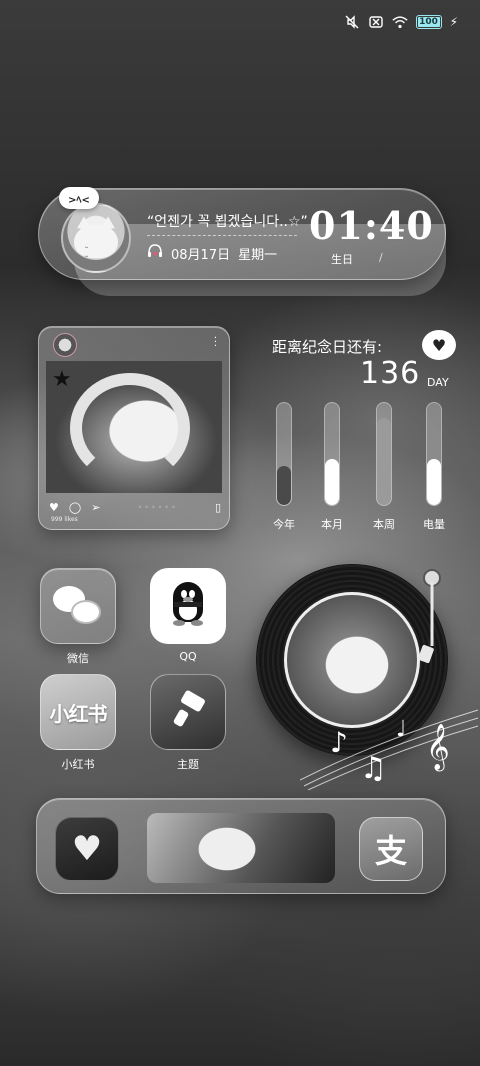 The image size is (480, 1066). Describe the element at coordinates (352, 22) in the screenshot. I see `mute-icon` at that location.